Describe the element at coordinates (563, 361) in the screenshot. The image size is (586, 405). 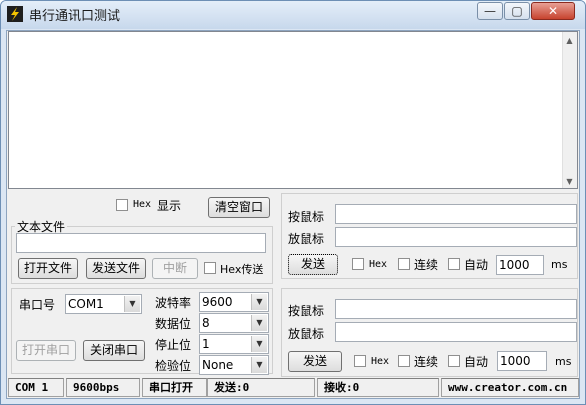
I see `interval-unit-2: ms` at that location.